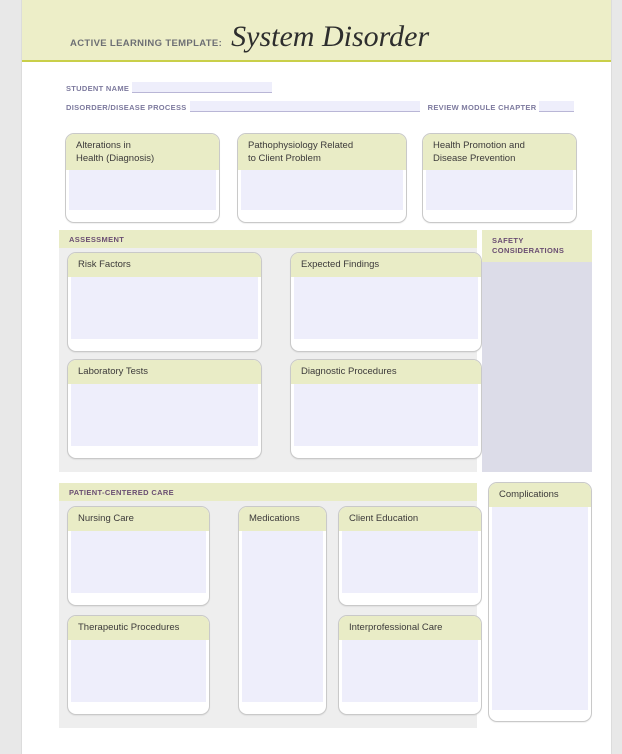 The height and width of the screenshot is (754, 622). What do you see at coordinates (482, 107) in the screenshot?
I see `review-chapter-label: REVIEW MODULE CHAPTER` at bounding box center [482, 107].